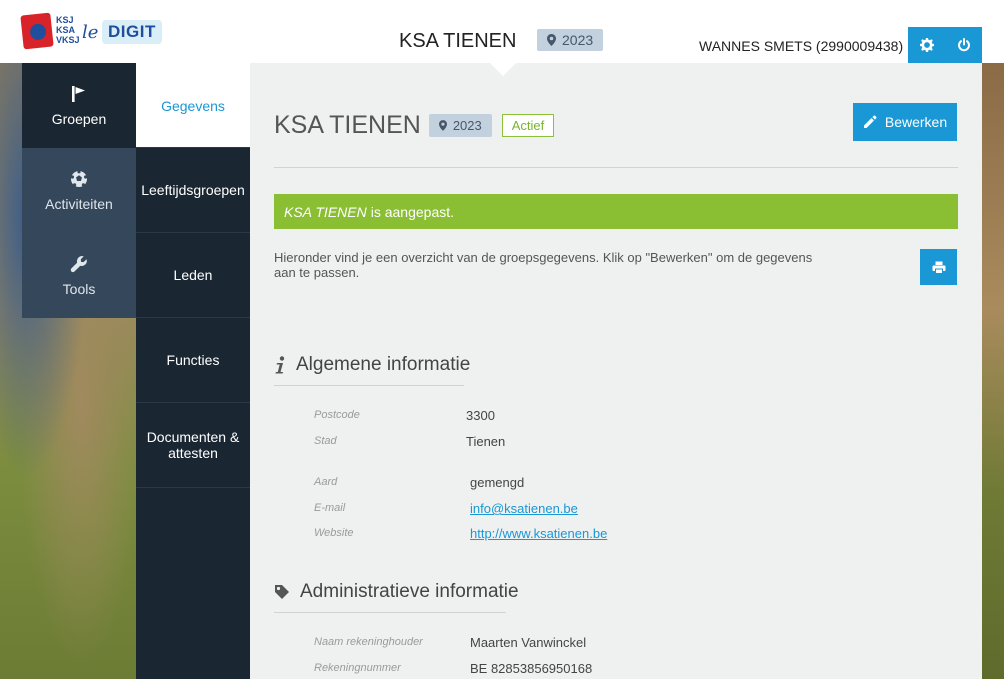  Describe the element at coordinates (193, 105) in the screenshot. I see `sub-nav-gegevens: Gegevens` at that location.